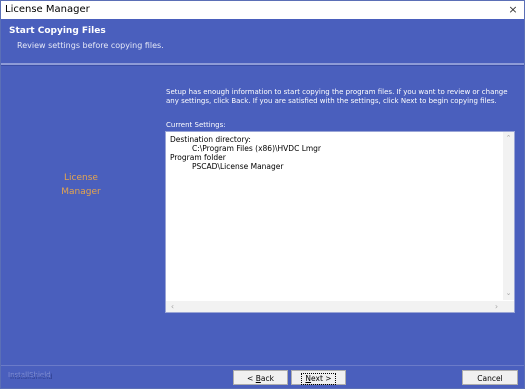  I want to click on horizontal-scrollbar: ‹ ›, so click(334, 306).